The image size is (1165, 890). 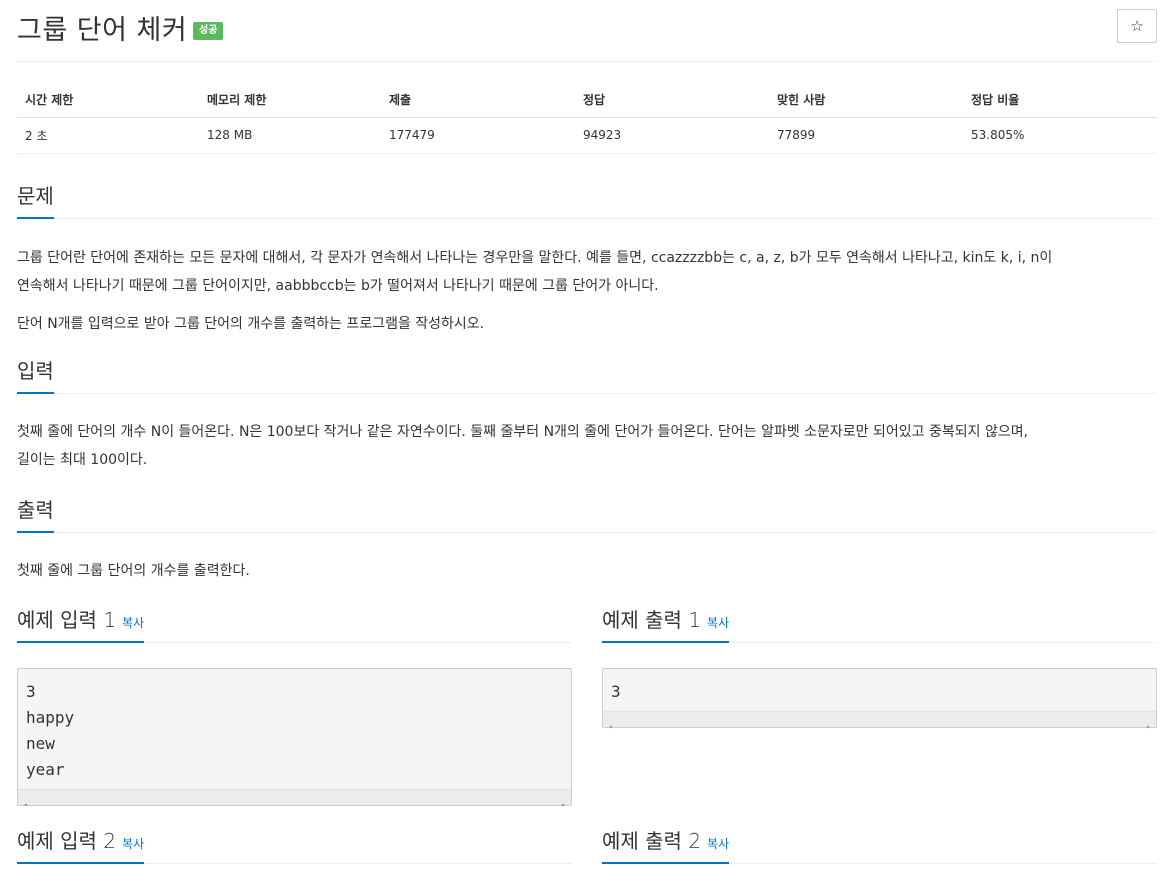 I want to click on output-line-1: 첫째 줄에 그룹 단어의 개수를 출력한다., so click(x=133, y=570).